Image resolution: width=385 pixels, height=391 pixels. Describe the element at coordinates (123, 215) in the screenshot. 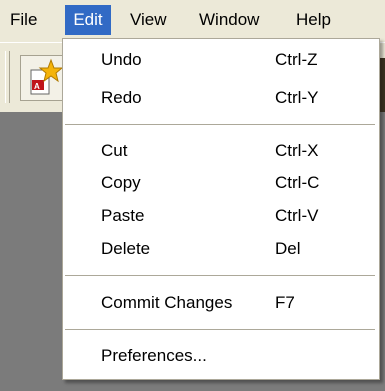

I see `menu-item-label: Paste` at that location.